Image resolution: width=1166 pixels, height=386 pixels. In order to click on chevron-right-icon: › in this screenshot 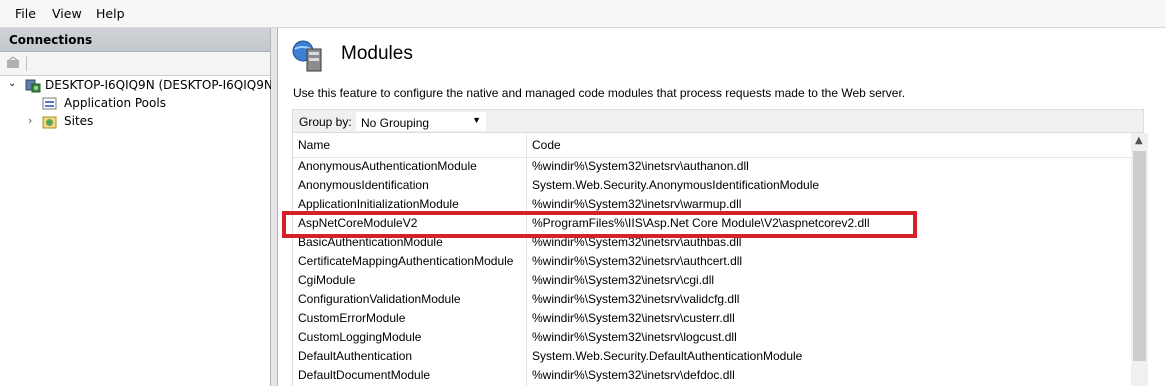, I will do `click(30, 120)`.